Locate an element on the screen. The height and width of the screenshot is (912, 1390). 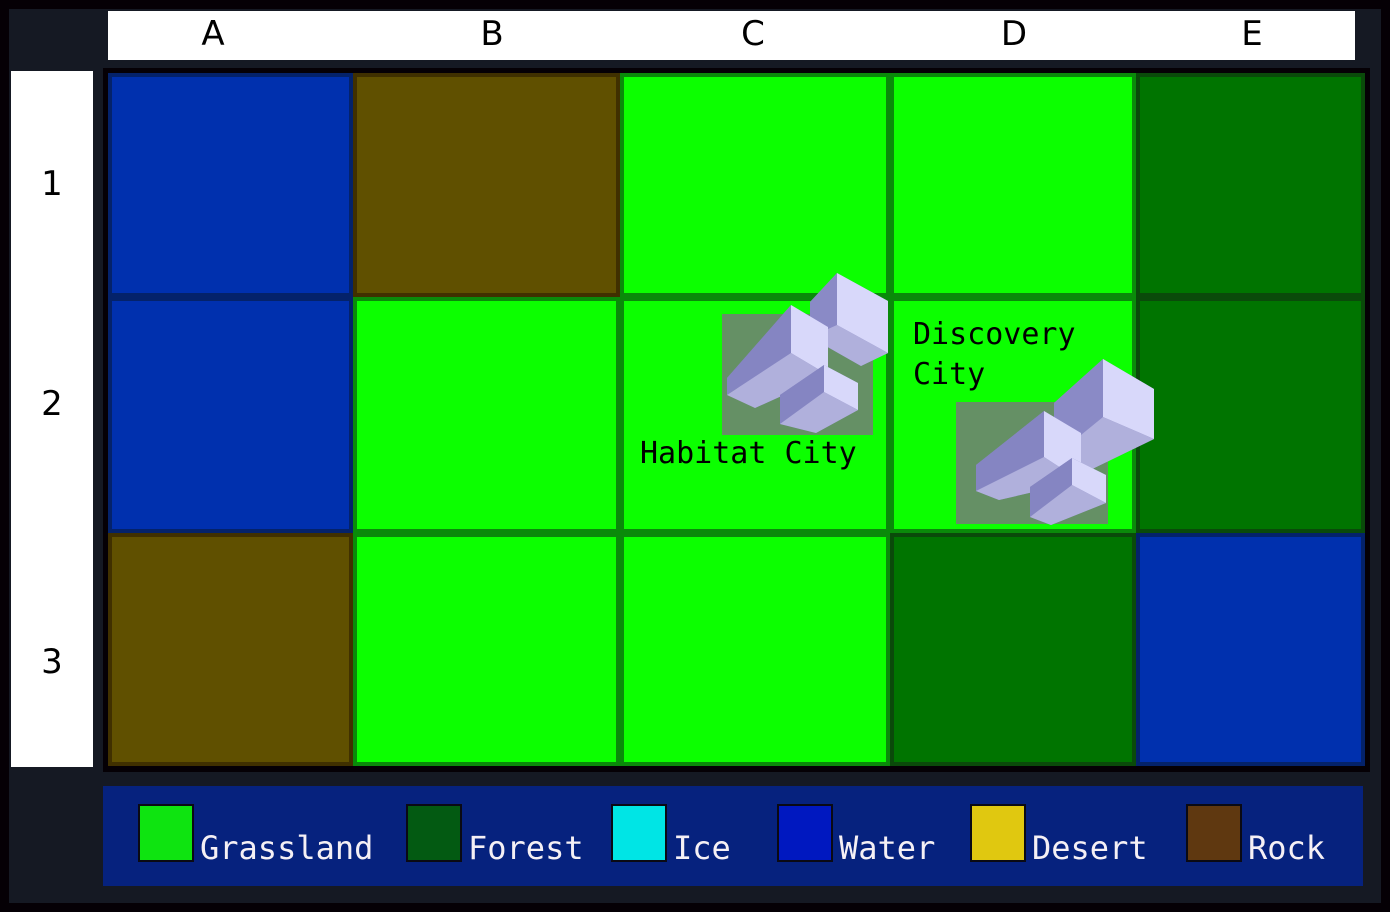
legend-swatch-forest is located at coordinates (434, 833).